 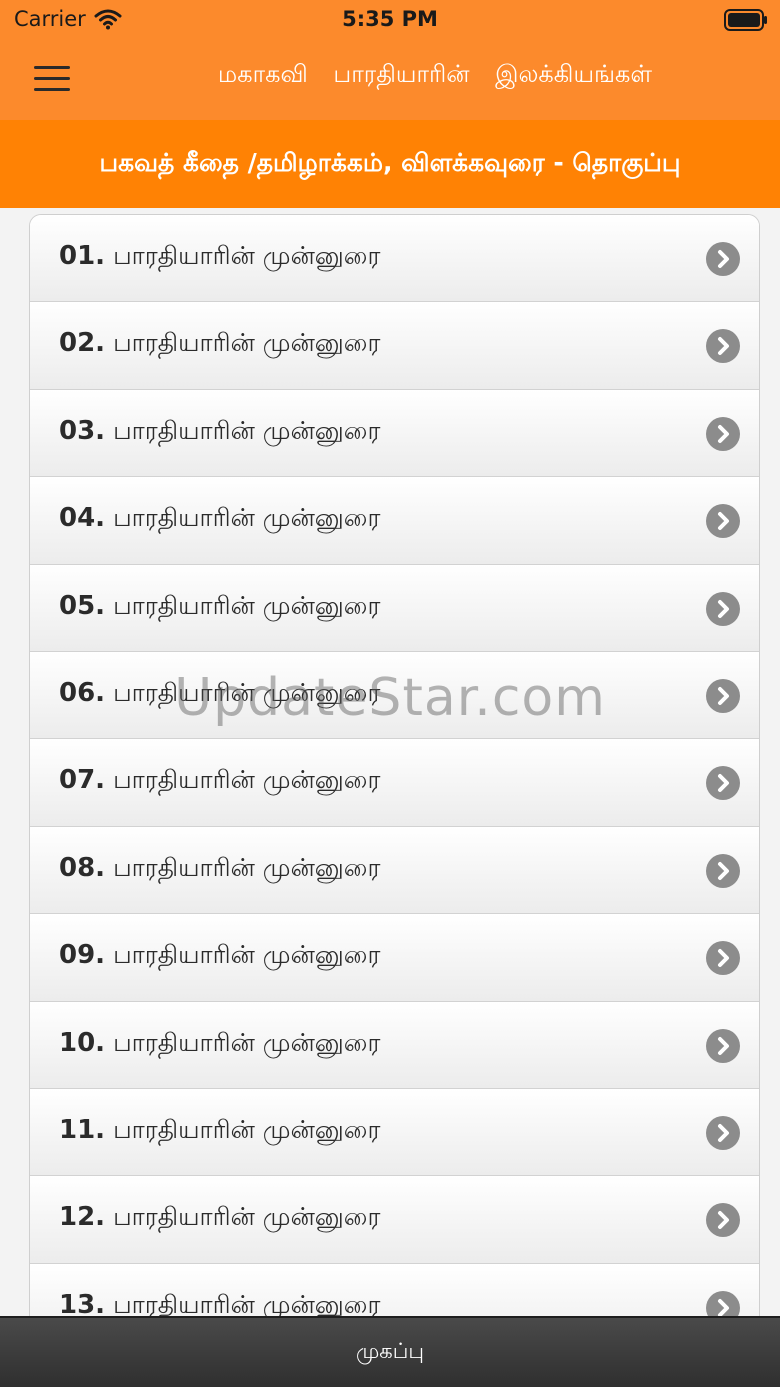 What do you see at coordinates (82, 692) in the screenshot?
I see `list-item-number: 06.` at bounding box center [82, 692].